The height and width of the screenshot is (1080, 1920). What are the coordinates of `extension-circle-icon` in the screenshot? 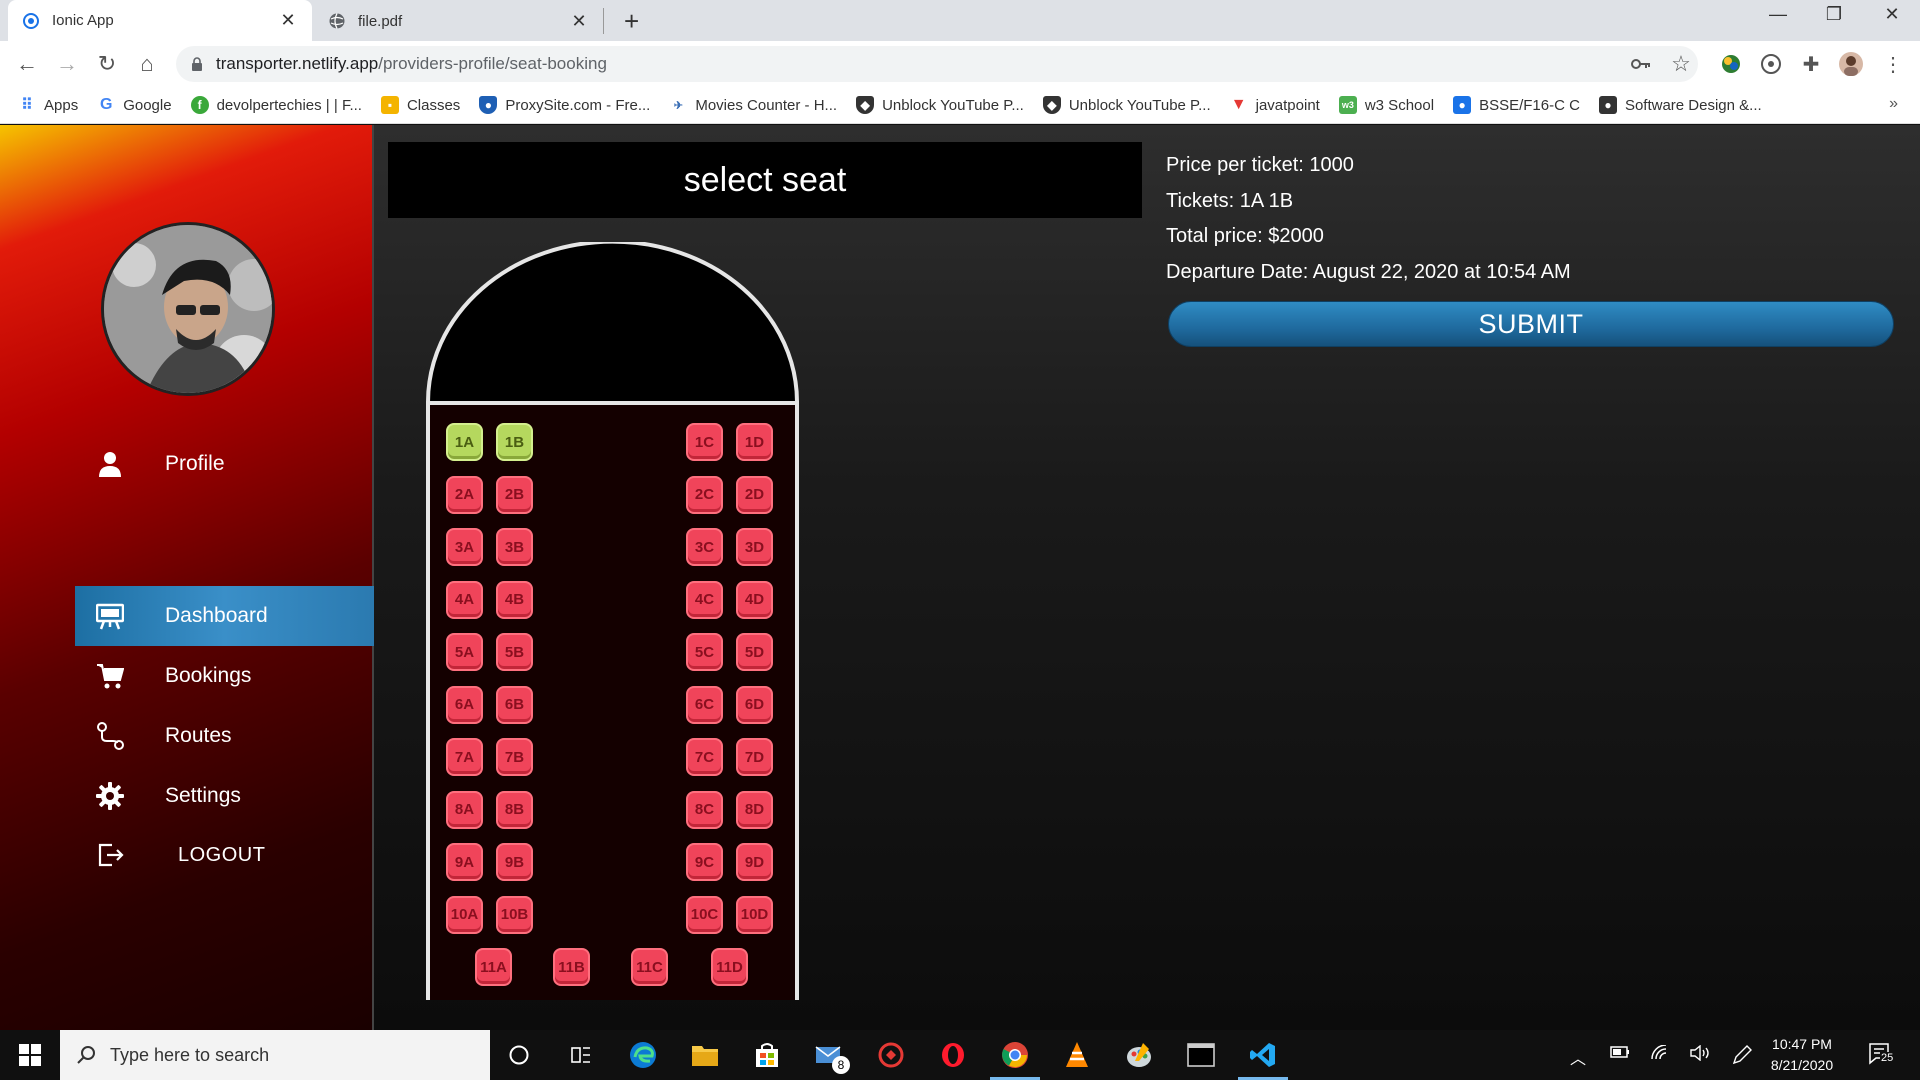 It's located at (1771, 64).